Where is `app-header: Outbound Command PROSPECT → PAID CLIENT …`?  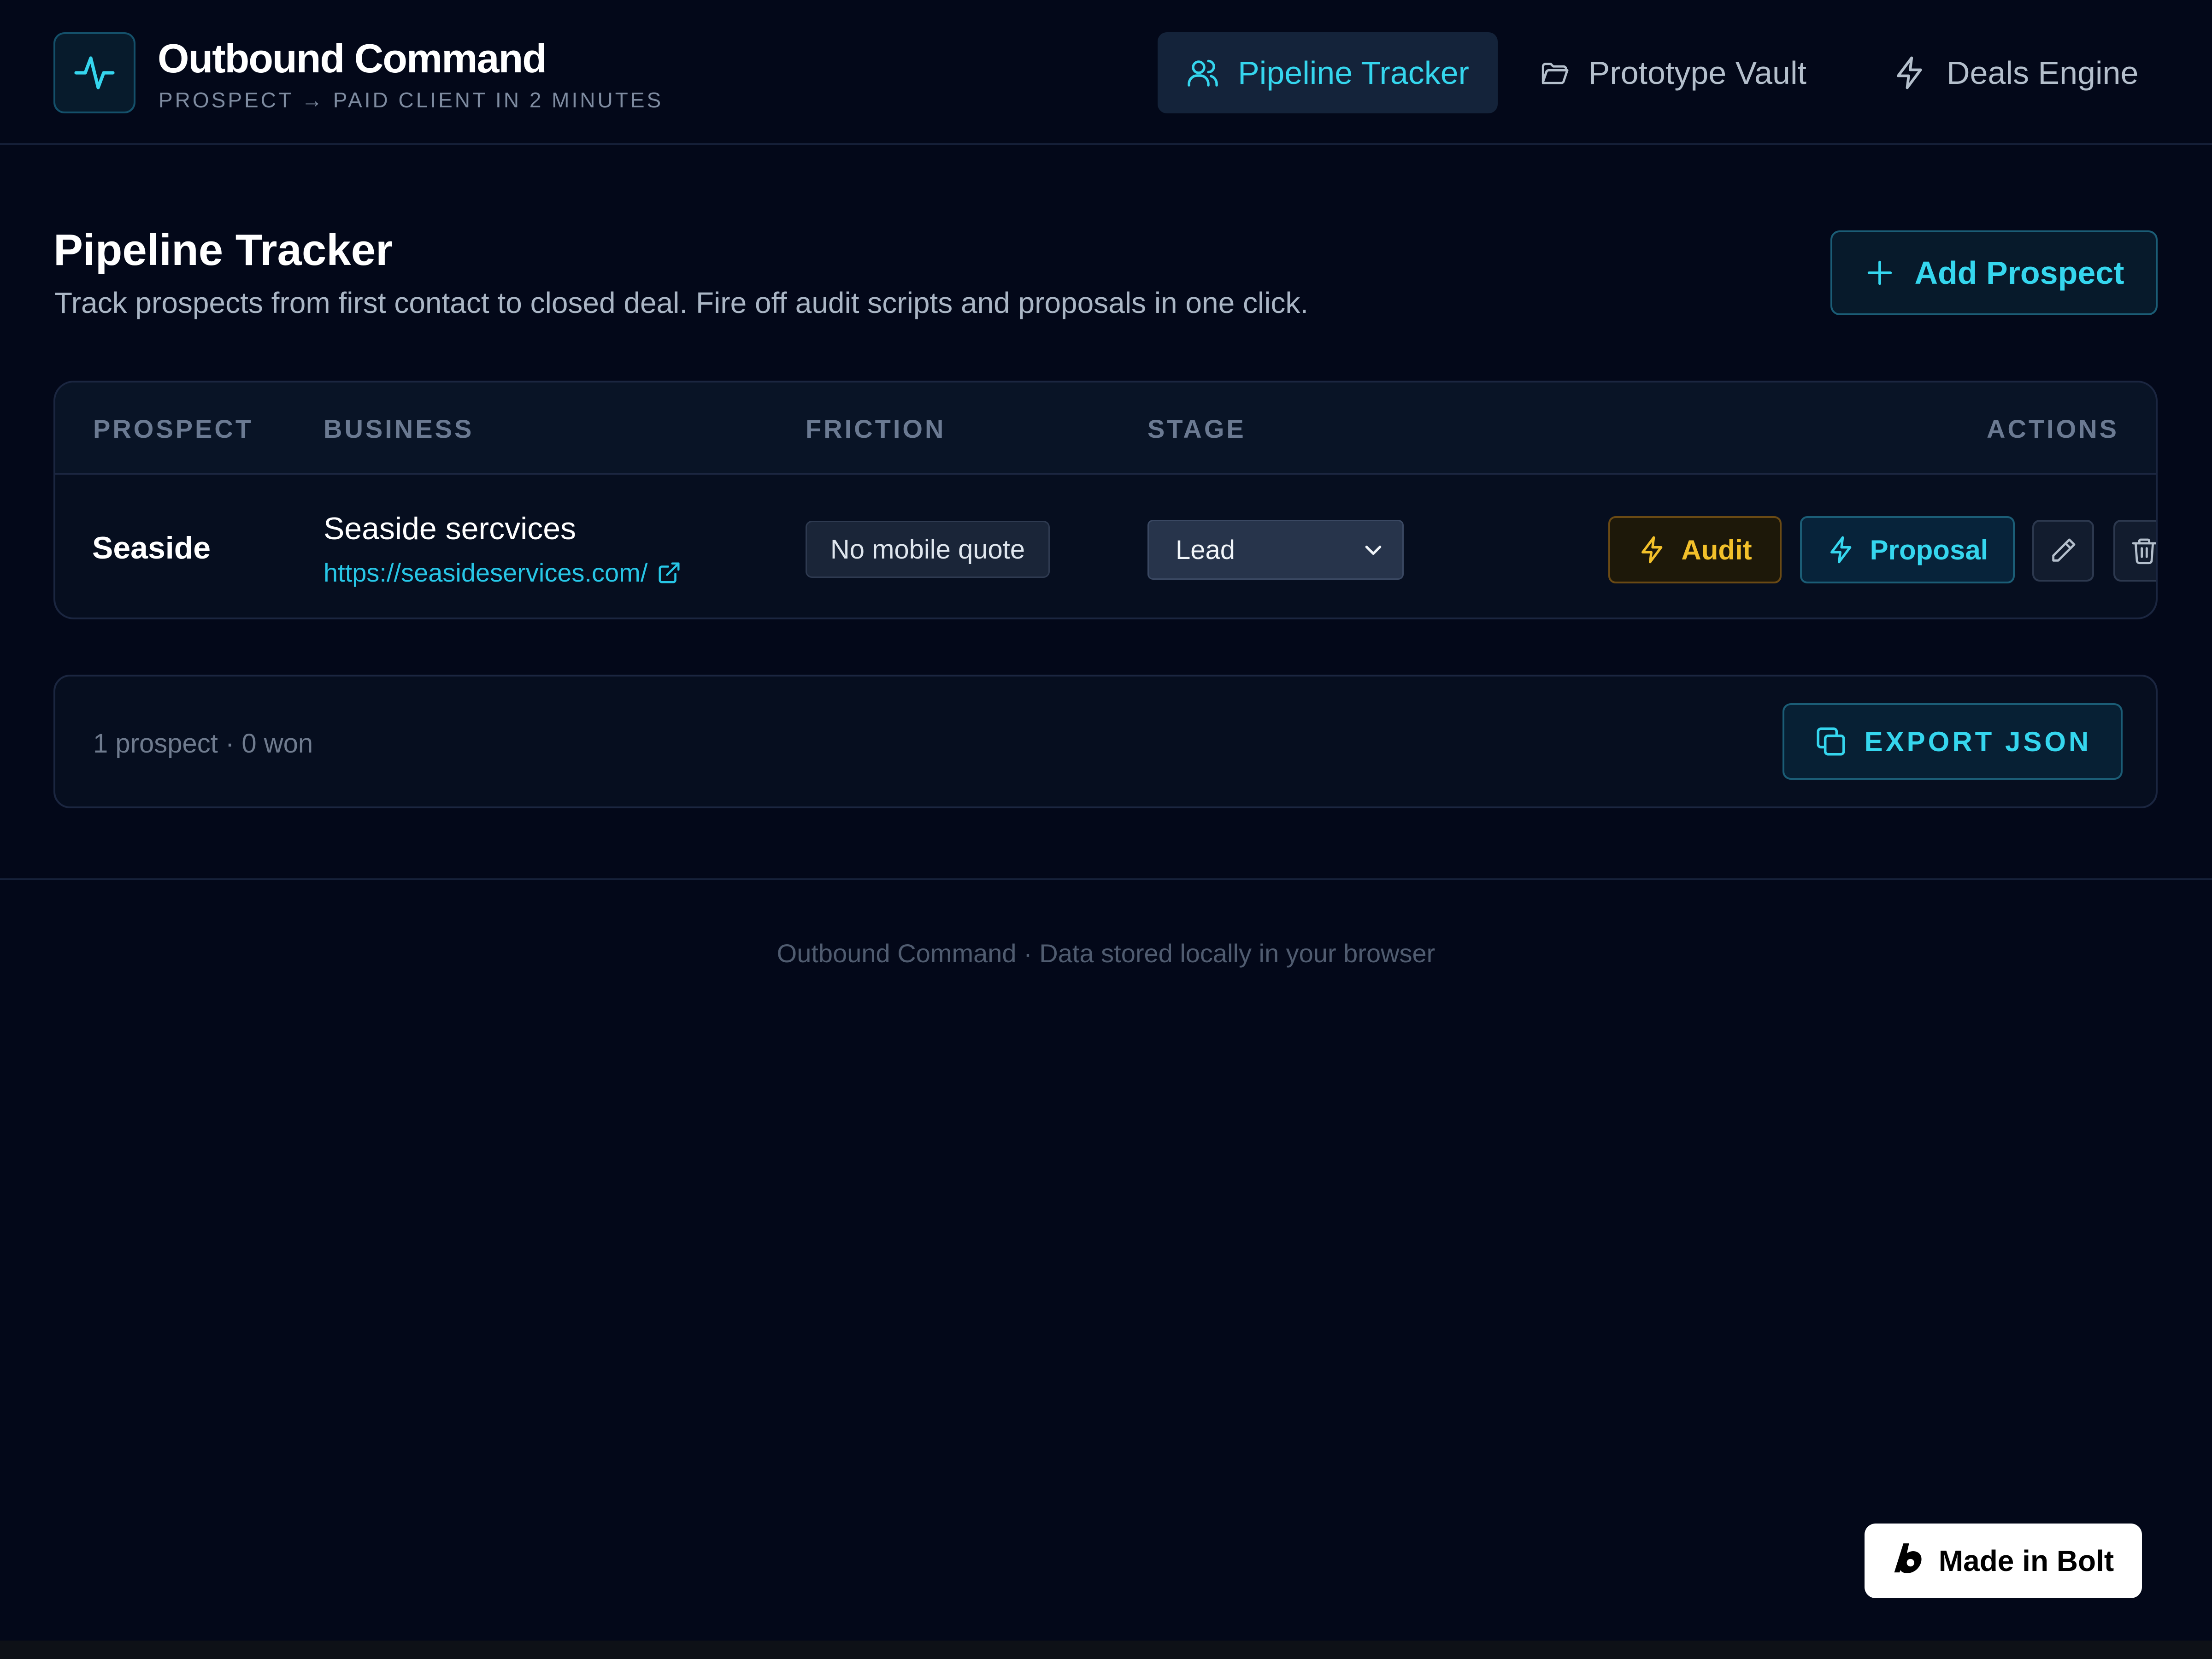
app-header: Outbound Command PROSPECT → PAID CLIENT … is located at coordinates (1106, 72).